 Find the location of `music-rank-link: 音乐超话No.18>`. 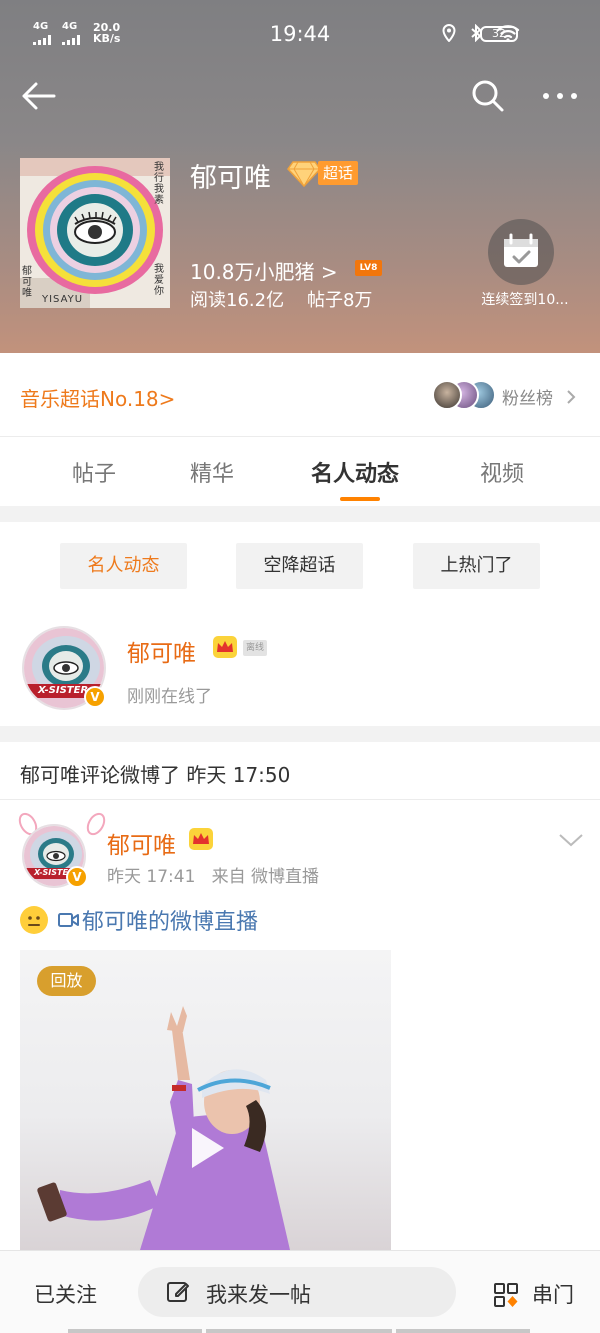

music-rank-link: 音乐超话No.18> is located at coordinates (97, 397).